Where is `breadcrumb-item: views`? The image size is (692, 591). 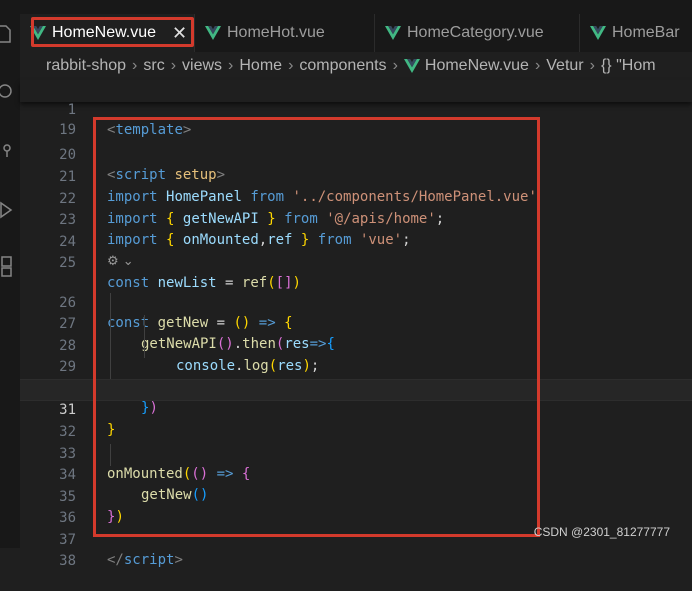
breadcrumb-item: views is located at coordinates (202, 66).